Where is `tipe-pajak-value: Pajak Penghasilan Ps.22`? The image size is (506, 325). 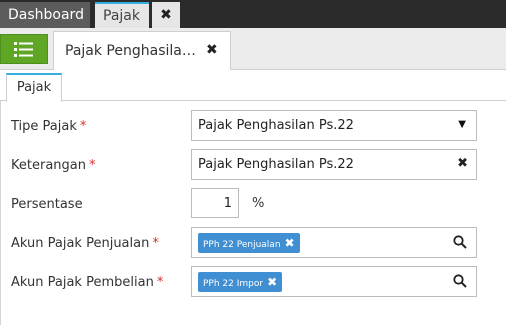
tipe-pajak-value: Pajak Penghasilan Ps.22 is located at coordinates (276, 125).